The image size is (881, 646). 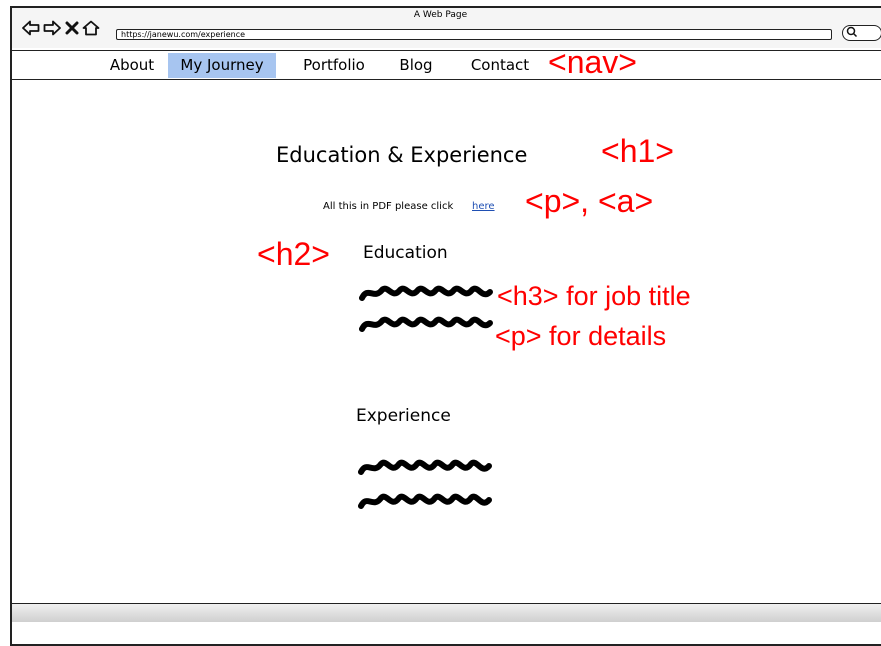 What do you see at coordinates (589, 201) in the screenshot?
I see `annotation-p-a: <p>, <a>` at bounding box center [589, 201].